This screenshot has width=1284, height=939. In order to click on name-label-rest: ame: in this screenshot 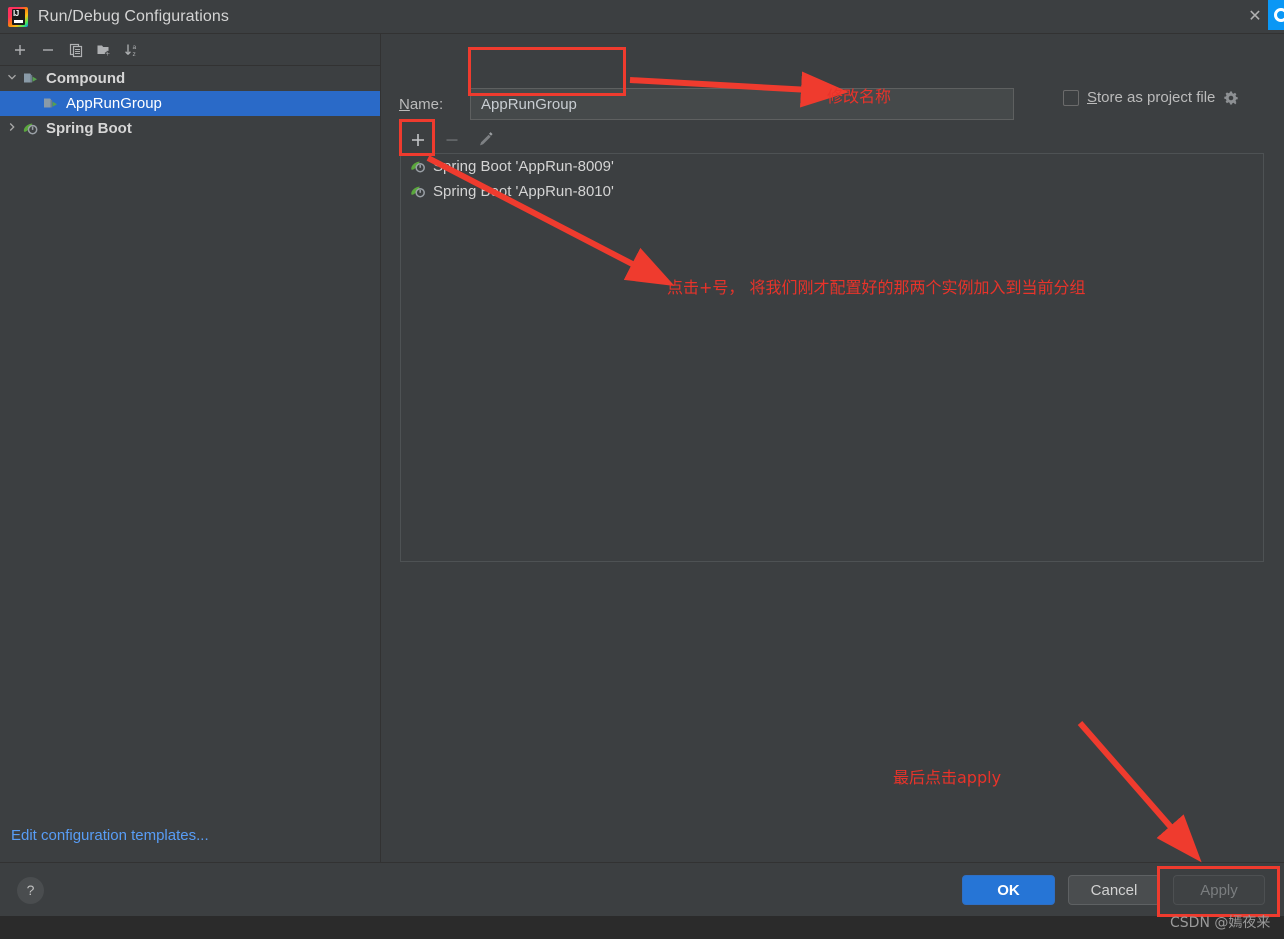, I will do `click(426, 104)`.